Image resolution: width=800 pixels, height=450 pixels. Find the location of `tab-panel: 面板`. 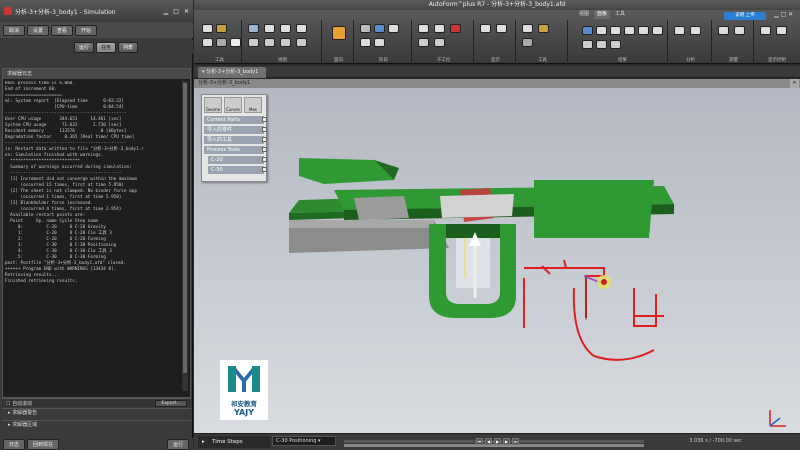

tab-panel: 面板 is located at coordinates (602, 14).